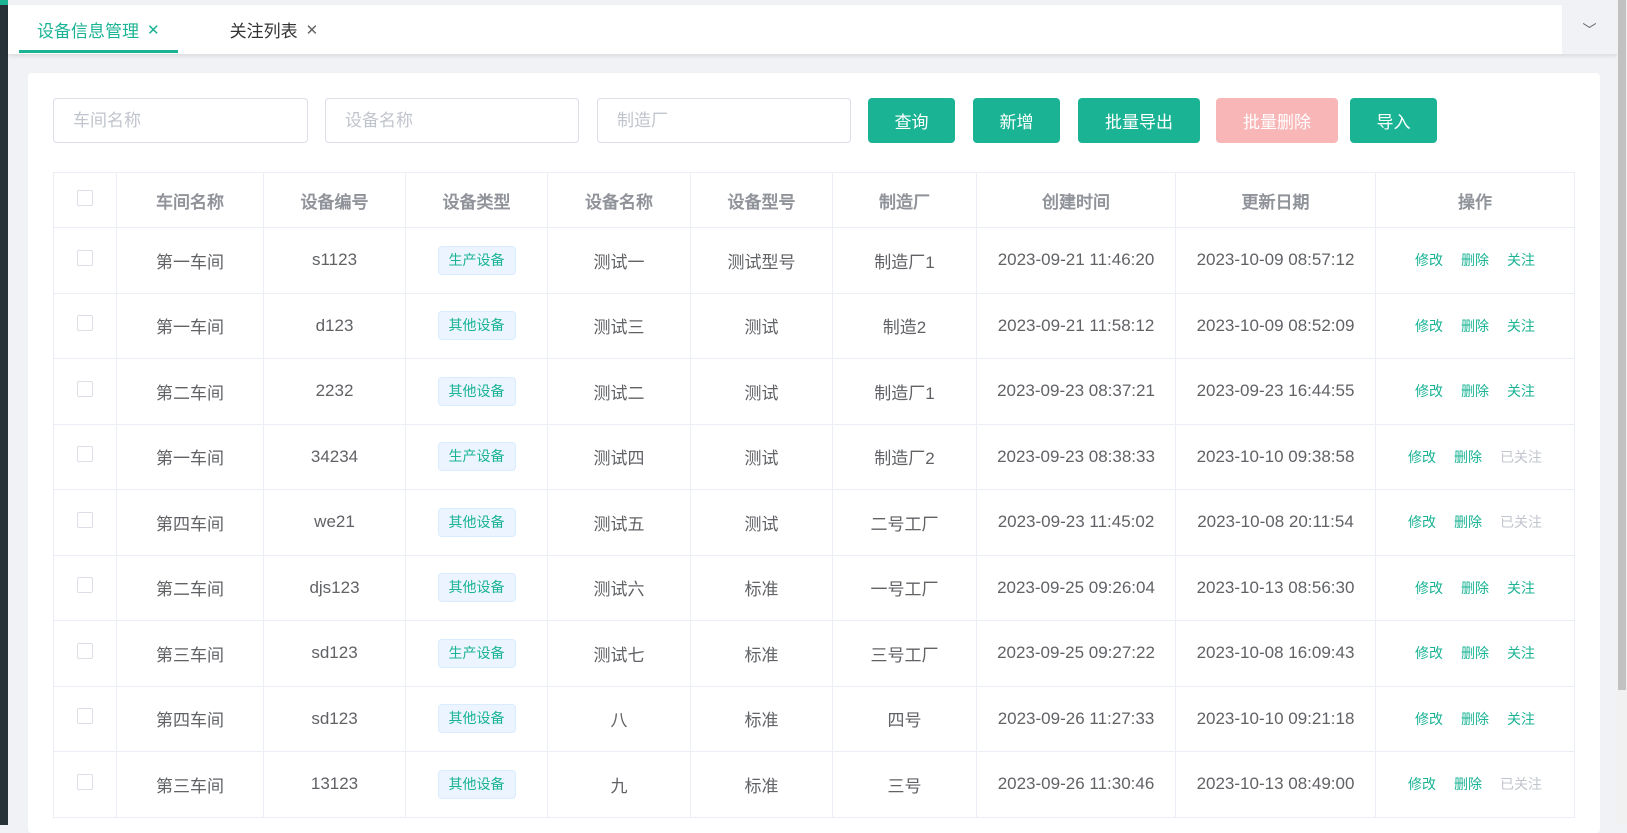  Describe the element at coordinates (1275, 587) in the screenshot. I see `cell: 2023-10-13 08:56:30` at that location.